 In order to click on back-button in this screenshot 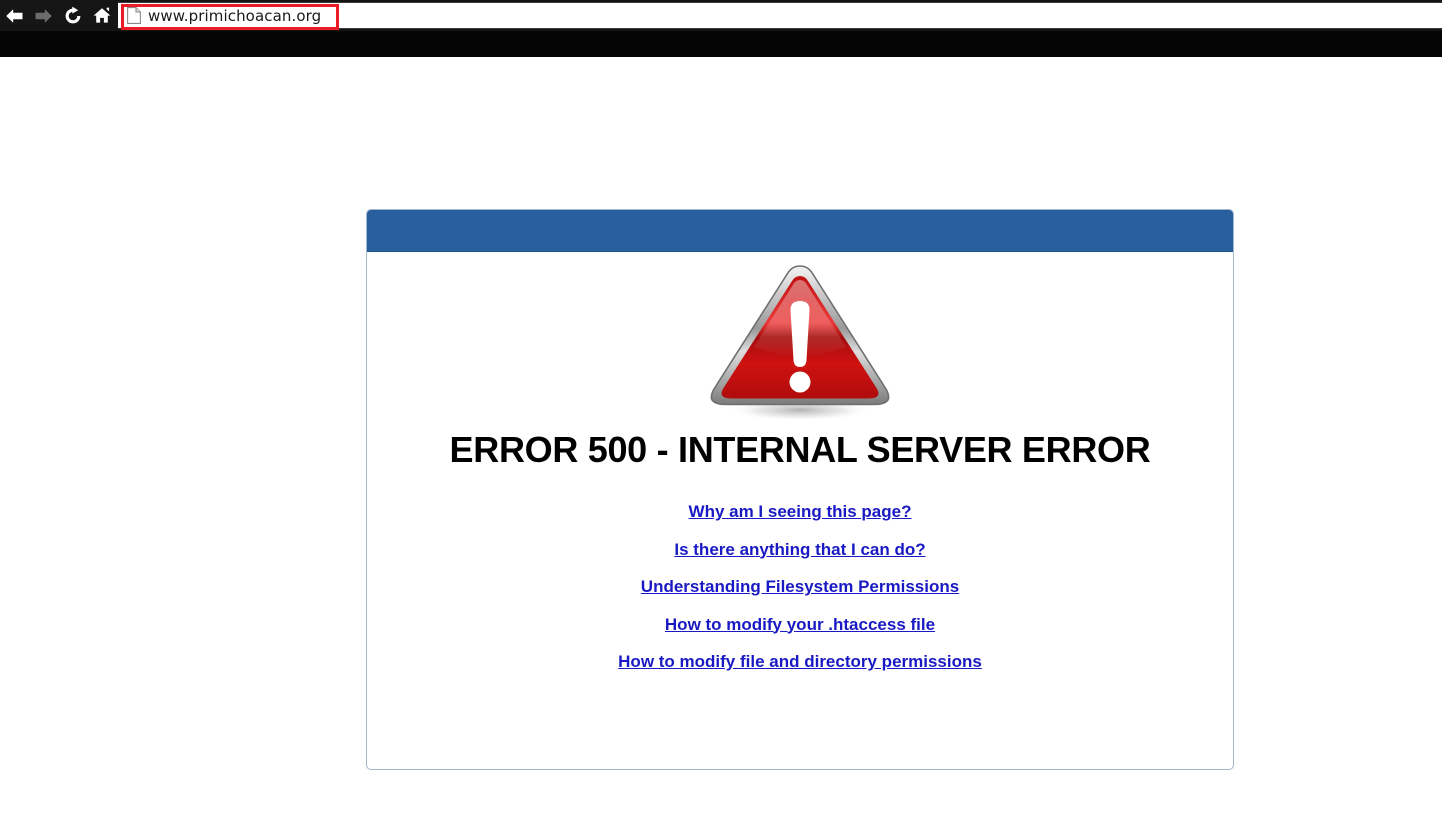, I will do `click(14, 15)`.